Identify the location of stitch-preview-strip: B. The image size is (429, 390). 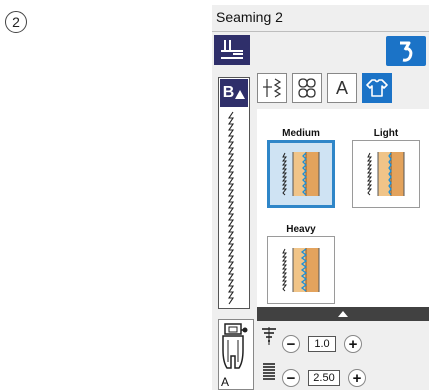
(234, 193).